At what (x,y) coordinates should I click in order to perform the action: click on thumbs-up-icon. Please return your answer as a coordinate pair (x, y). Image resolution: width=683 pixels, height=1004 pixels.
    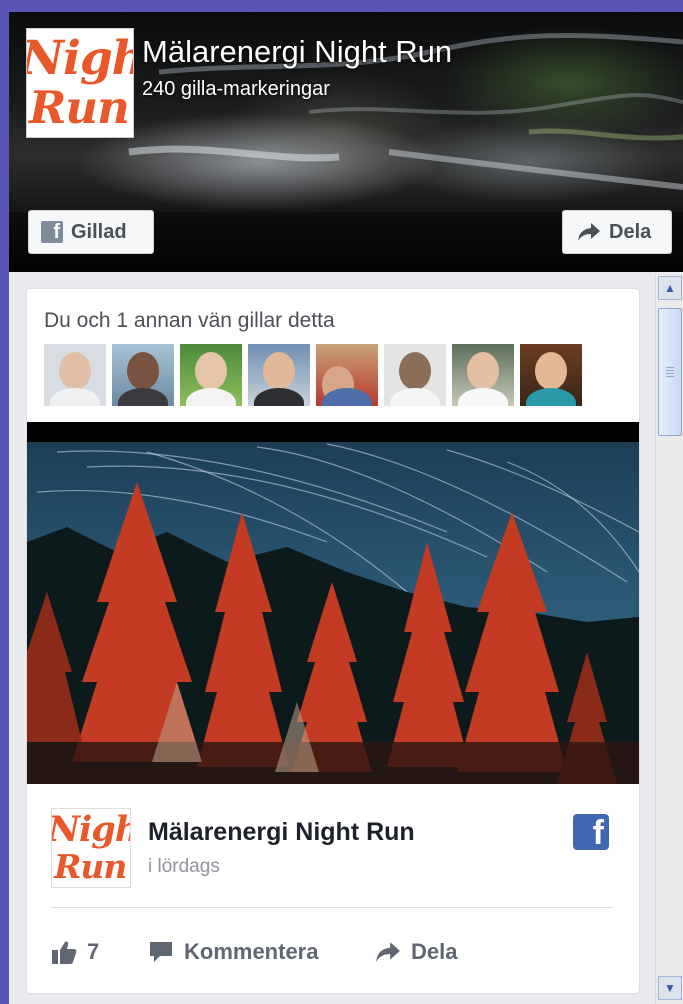
    Looking at the image, I should click on (64, 952).